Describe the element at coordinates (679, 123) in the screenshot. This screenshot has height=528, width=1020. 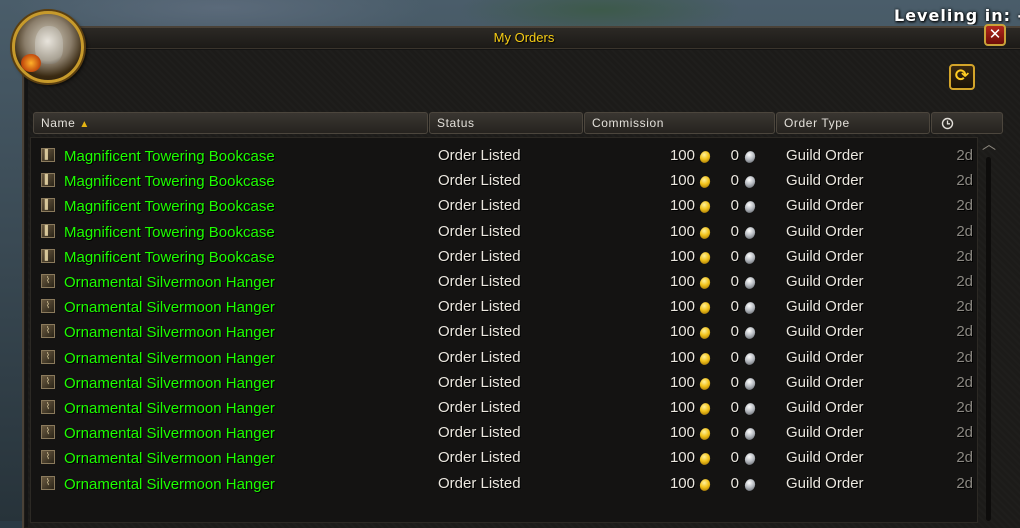
I see `column-header-commission: Commission` at that location.